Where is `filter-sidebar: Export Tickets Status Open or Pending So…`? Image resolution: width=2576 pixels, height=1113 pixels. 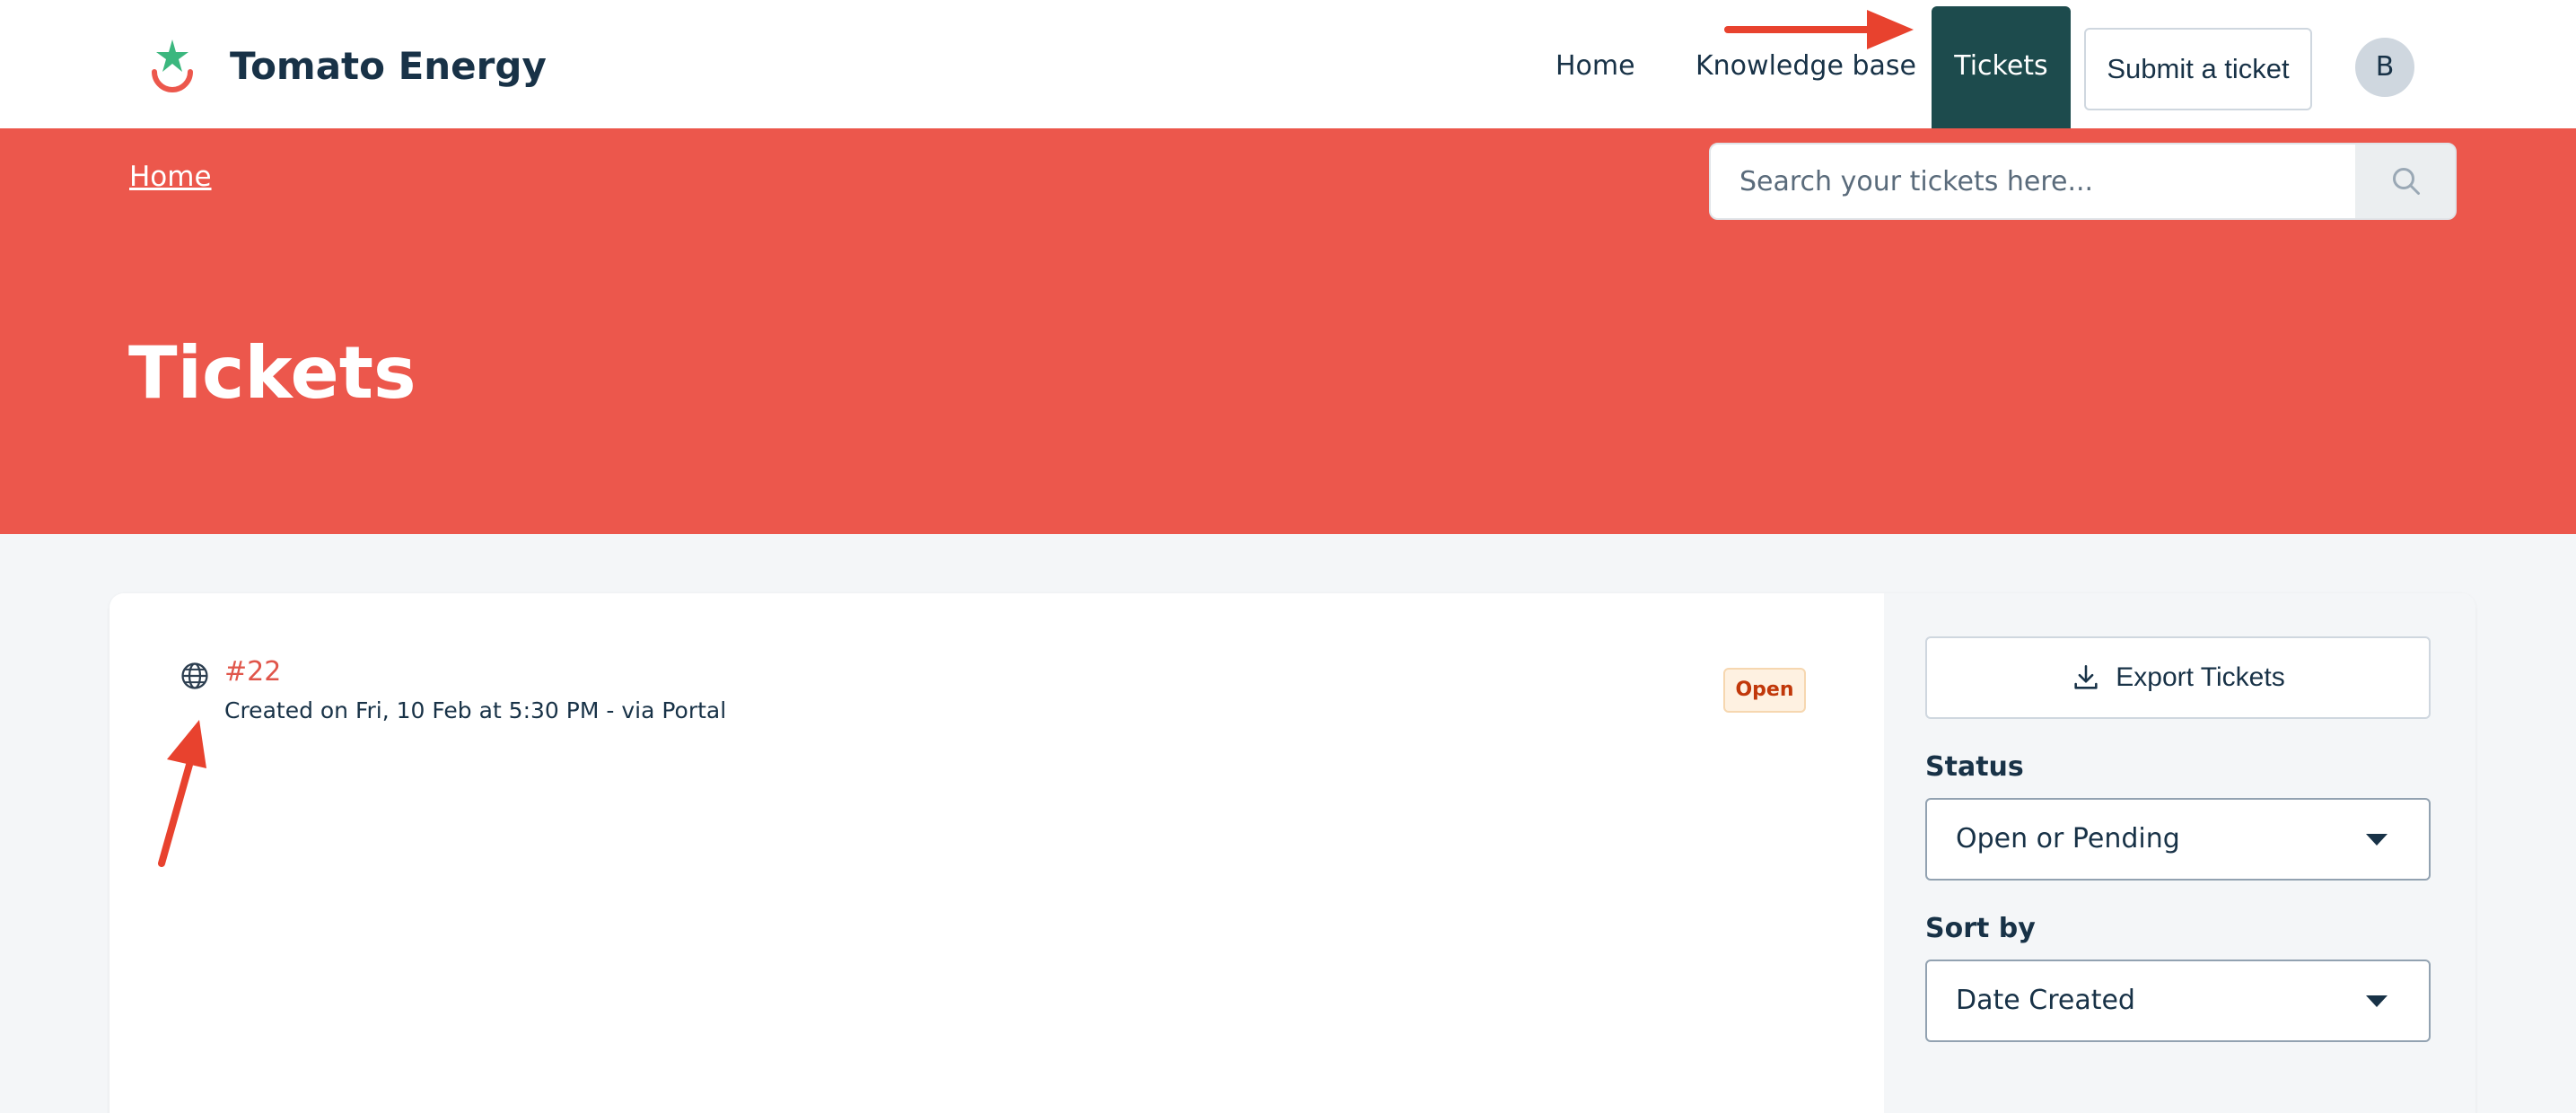
filter-sidebar: Export Tickets Status Open or Pending So… is located at coordinates (2179, 853).